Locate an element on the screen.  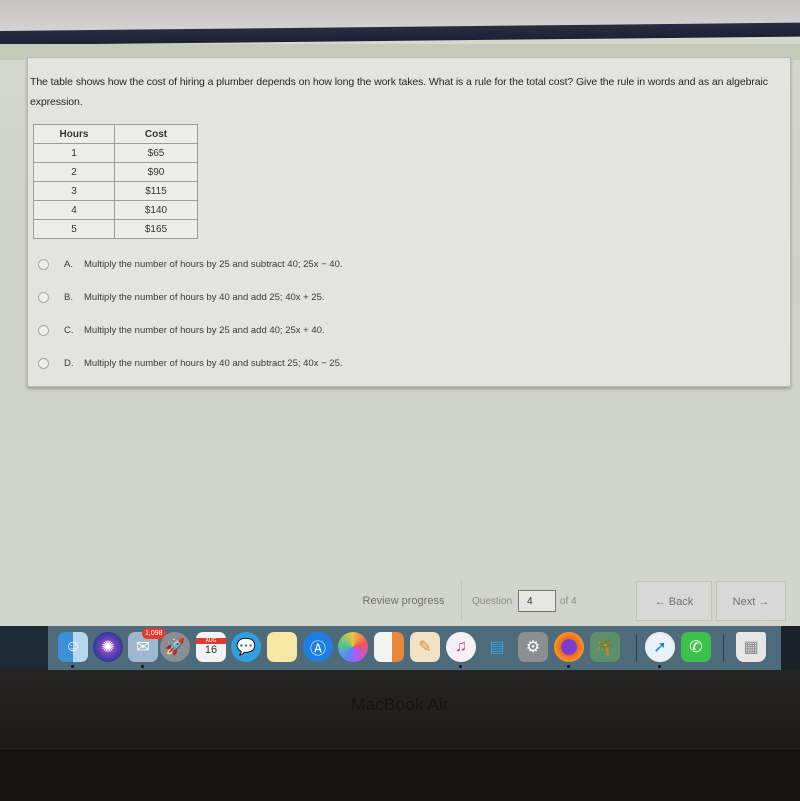
laptop-hinge is located at coordinates (400, 774).